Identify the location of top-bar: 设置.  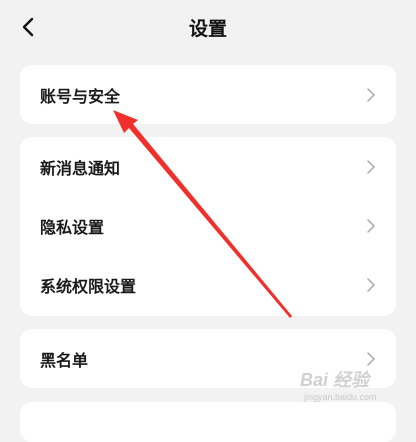
(208, 28).